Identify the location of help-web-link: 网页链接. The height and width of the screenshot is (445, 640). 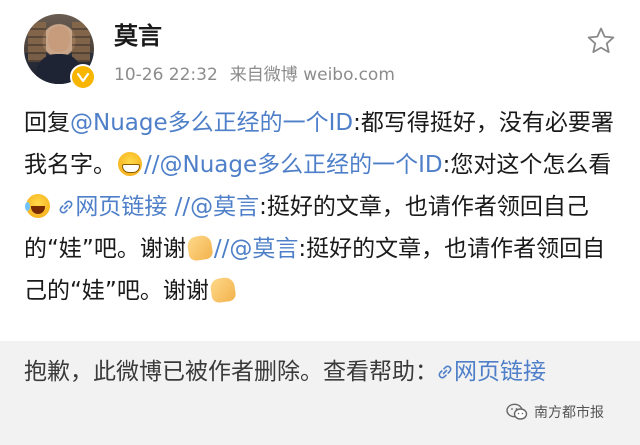
(492, 372).